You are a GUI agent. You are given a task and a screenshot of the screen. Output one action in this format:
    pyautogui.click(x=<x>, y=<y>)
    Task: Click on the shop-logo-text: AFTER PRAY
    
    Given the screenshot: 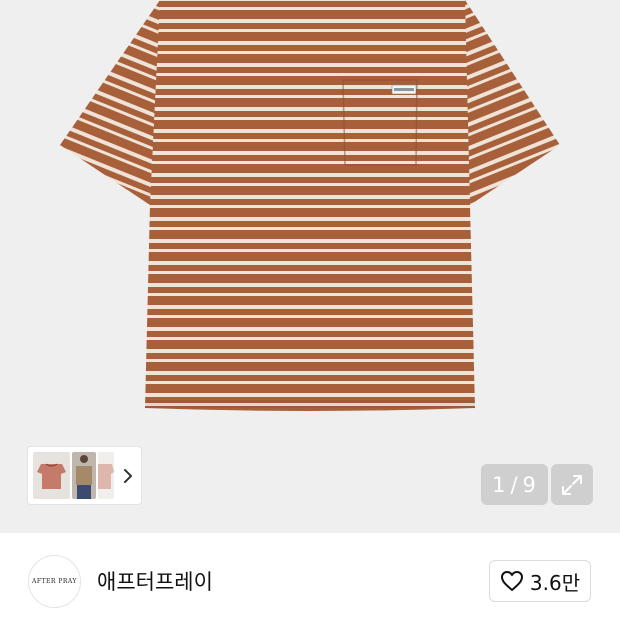 What is the action you would take?
    pyautogui.click(x=54, y=581)
    